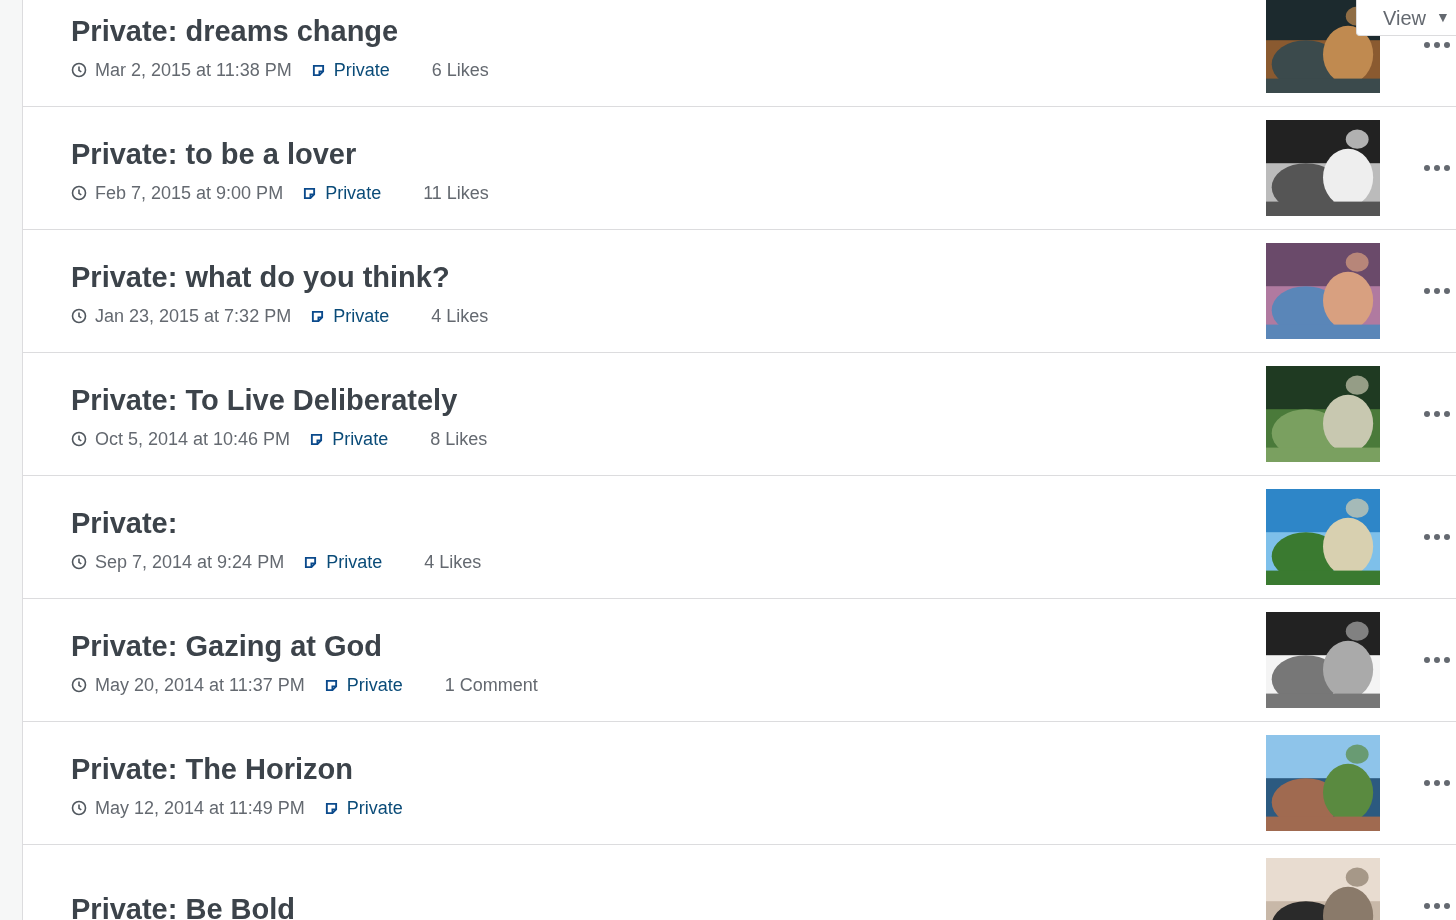  I want to click on post-title: Private: To Live Deliberately, so click(668, 400).